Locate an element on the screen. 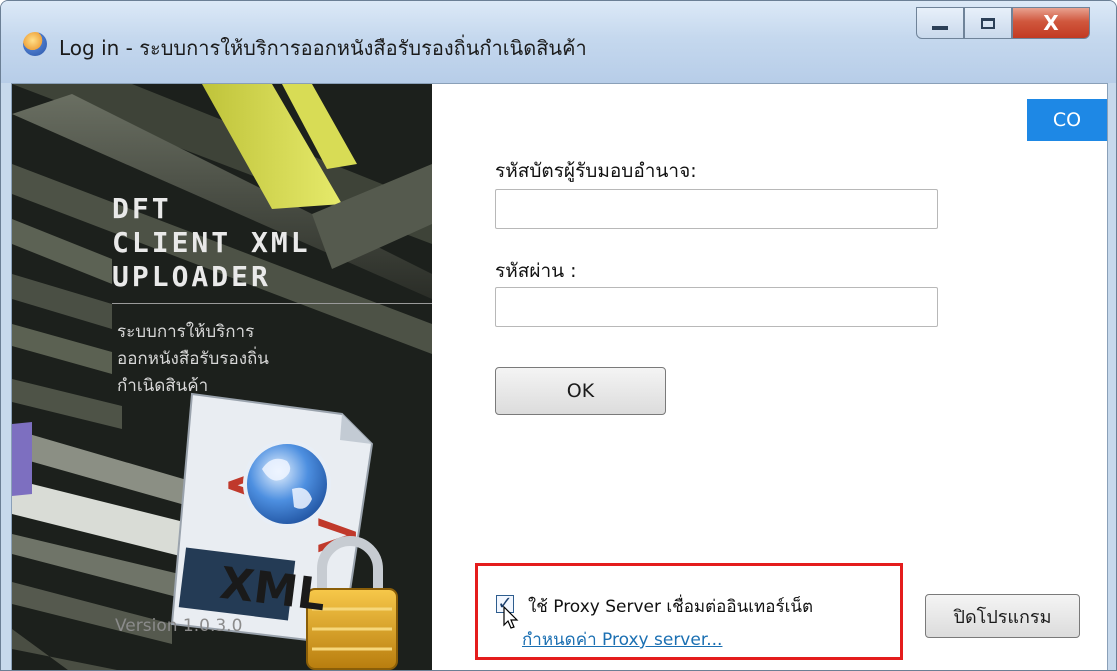 This screenshot has height=671, width=1117. window-controls: X is located at coordinates (1003, 24).